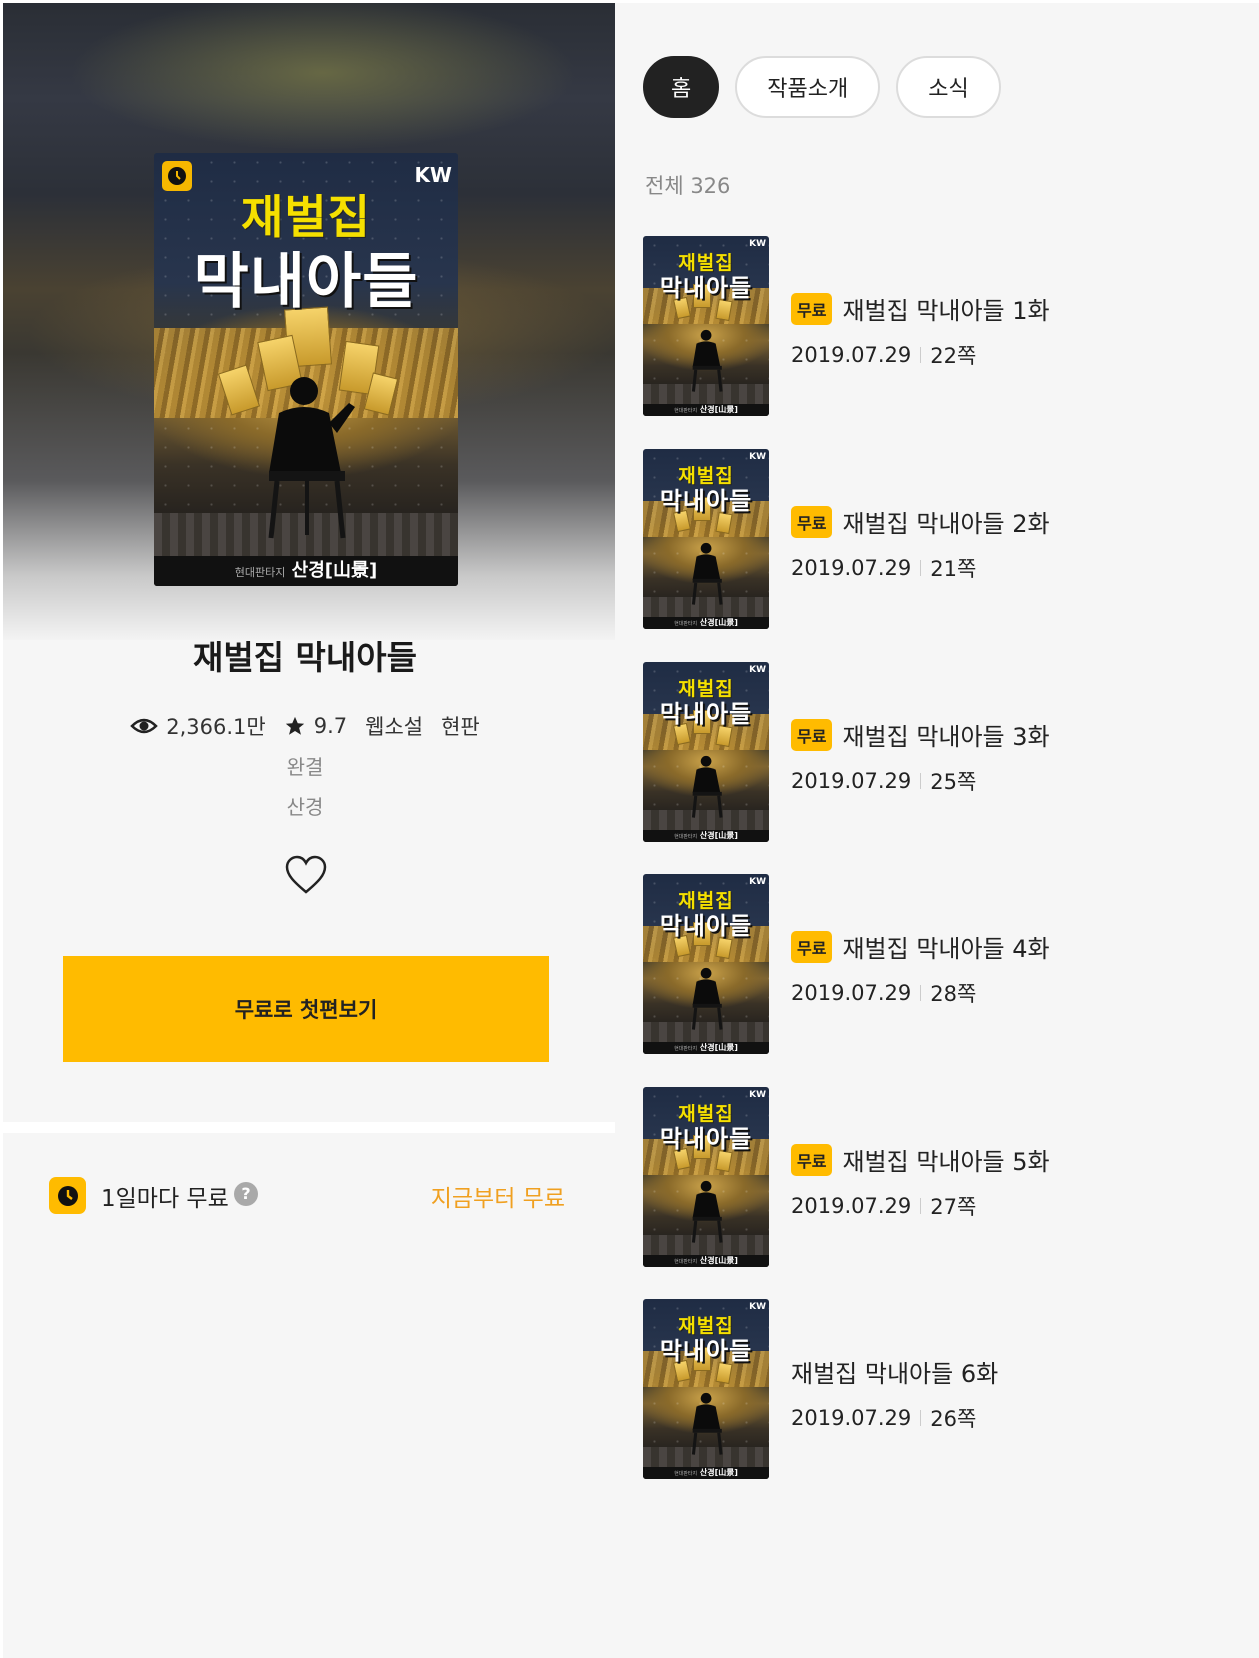 The width and height of the screenshot is (1259, 1658). I want to click on episode-title-line: 무료 재벌집 막내아들 3화, so click(920, 734).